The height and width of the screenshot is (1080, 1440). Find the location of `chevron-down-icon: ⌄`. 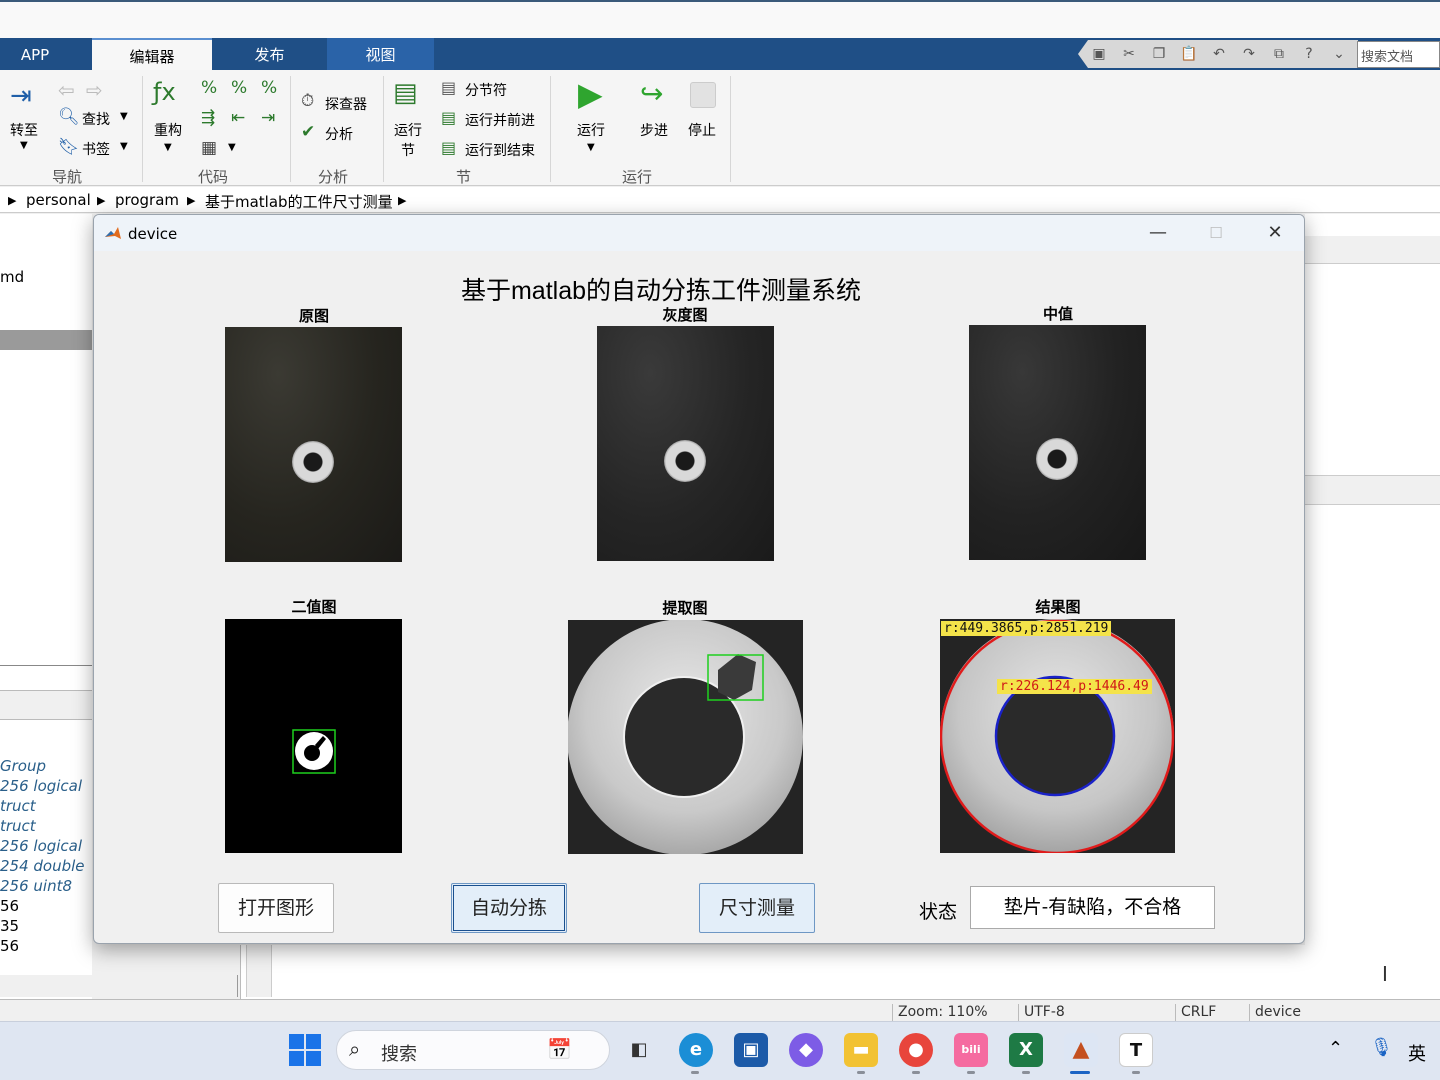

chevron-down-icon: ⌄ is located at coordinates (1339, 54).